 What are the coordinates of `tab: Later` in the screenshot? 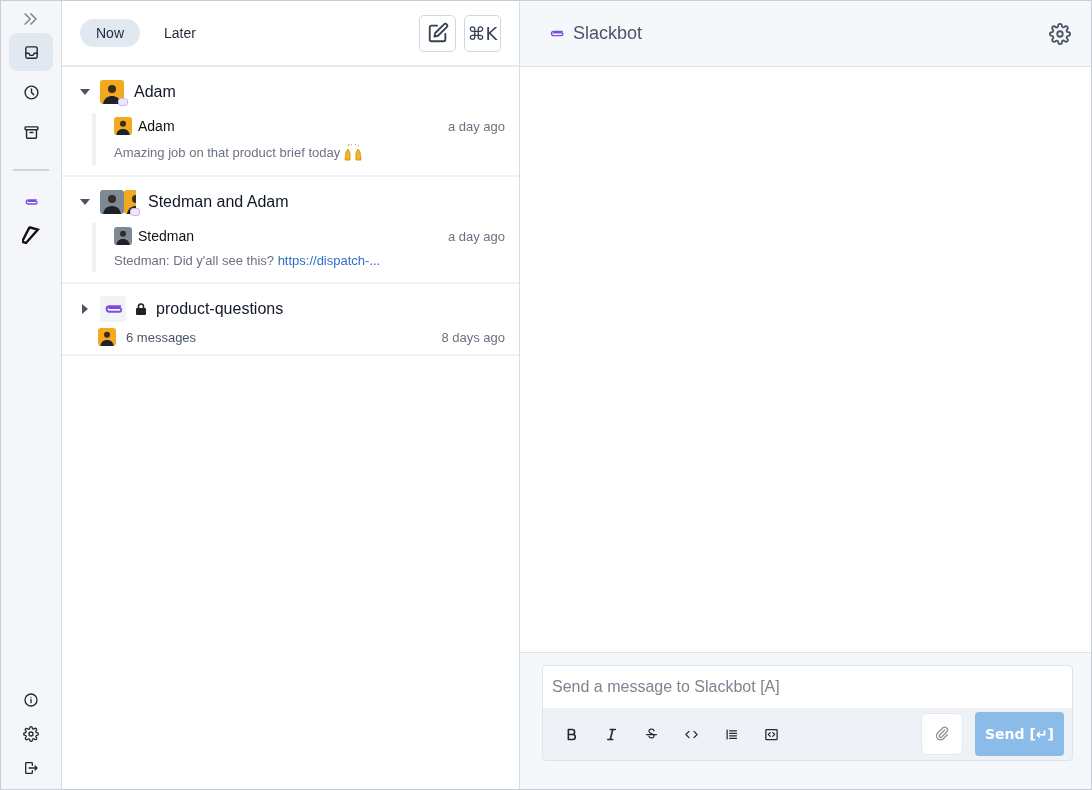 It's located at (180, 33).